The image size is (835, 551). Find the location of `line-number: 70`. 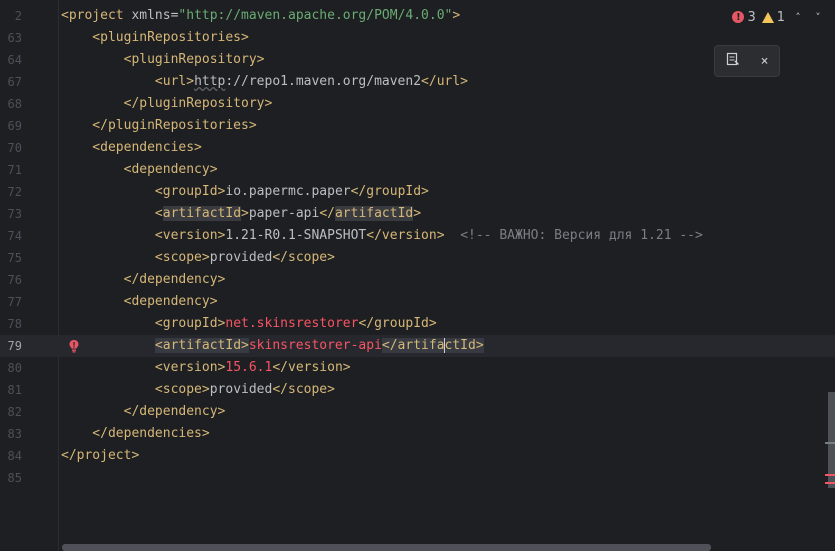

line-number: 70 is located at coordinates (11, 148).